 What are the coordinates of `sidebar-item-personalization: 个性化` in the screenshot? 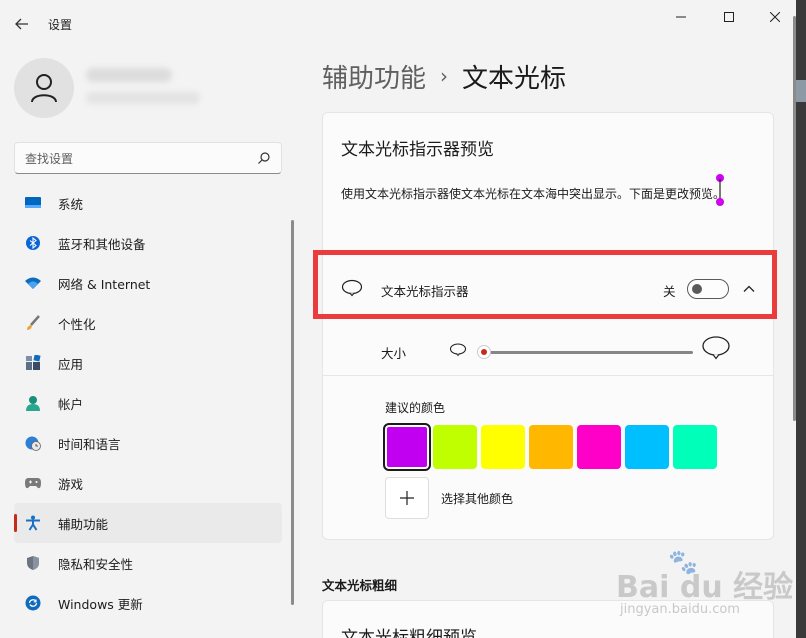 It's located at (148, 323).